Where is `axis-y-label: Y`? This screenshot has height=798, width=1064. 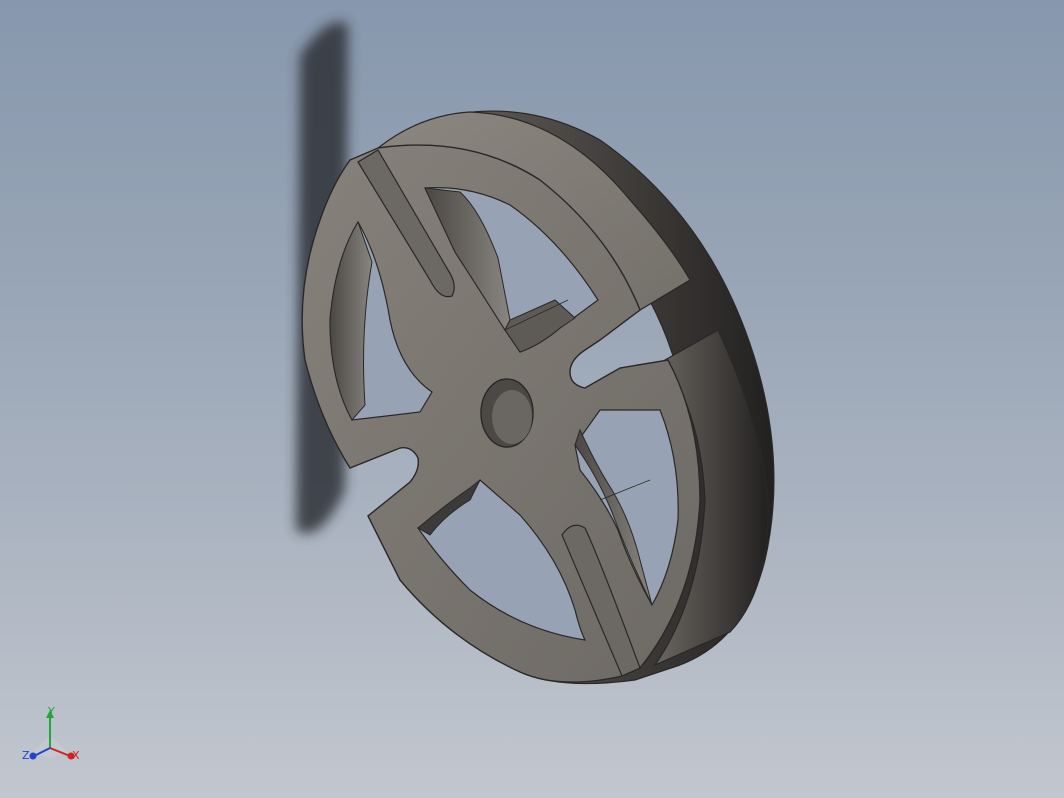
axis-y-label: Y is located at coordinates (51, 711).